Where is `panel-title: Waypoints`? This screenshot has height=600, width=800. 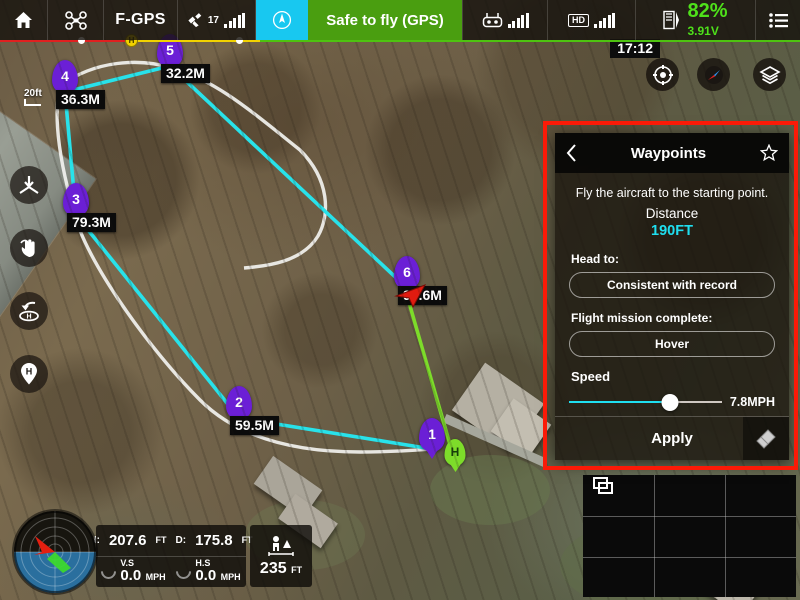 panel-title: Waypoints is located at coordinates (668, 153).